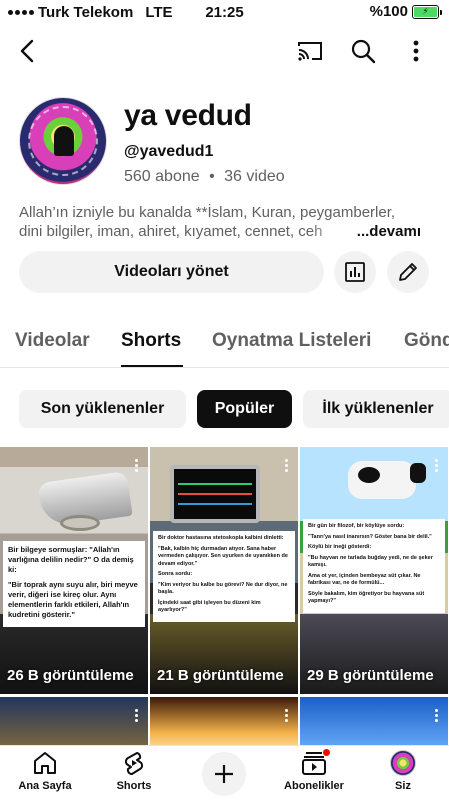 This screenshot has height=800, width=449. Describe the element at coordinates (134, 763) in the screenshot. I see `shorts-icon` at that location.